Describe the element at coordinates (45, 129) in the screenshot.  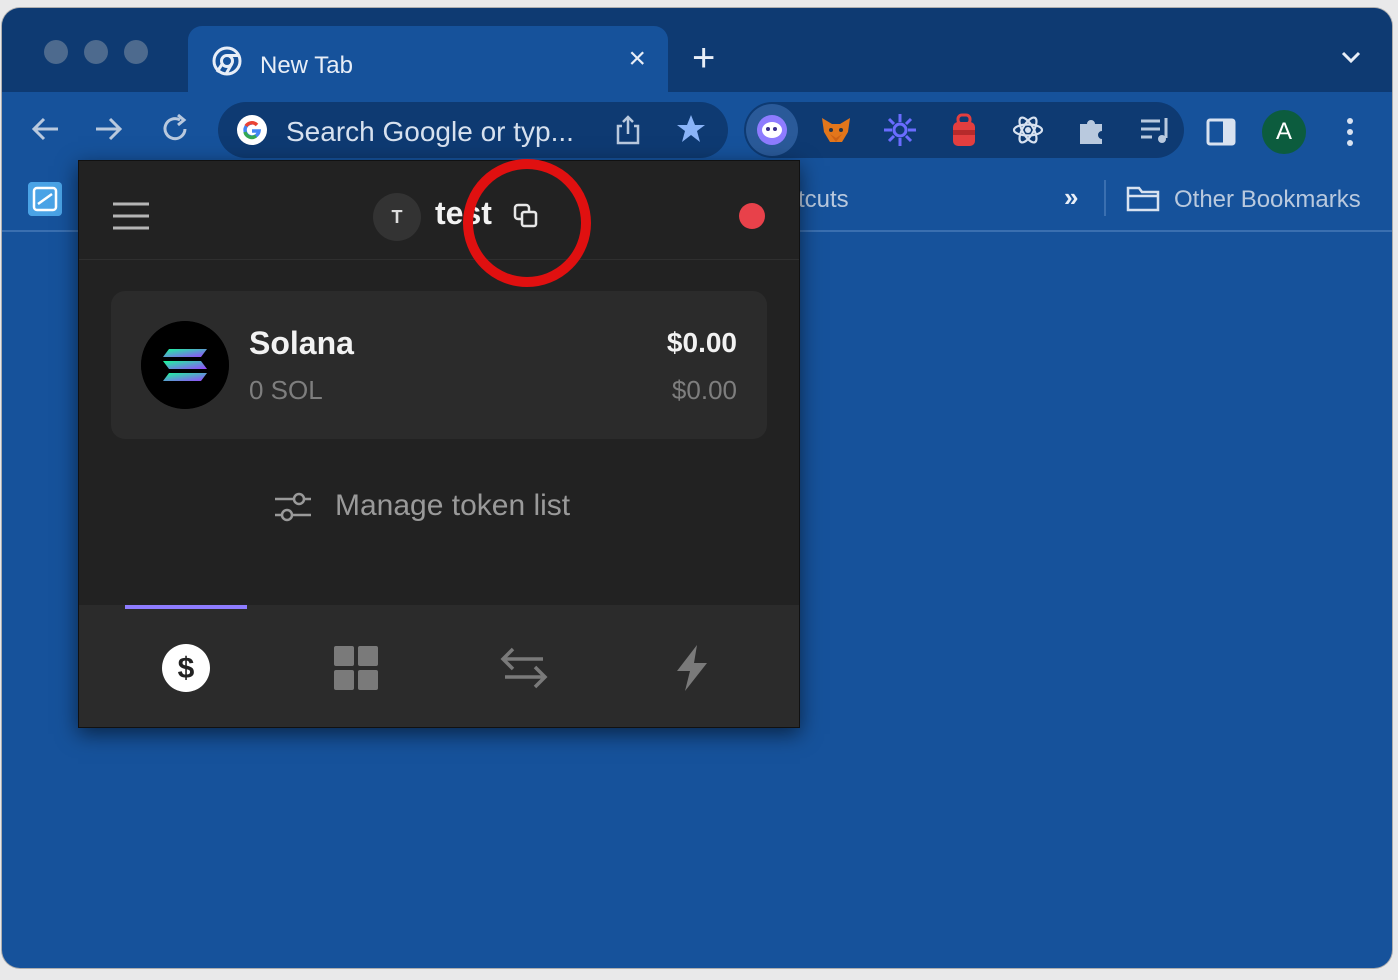
I see `back-icon` at that location.